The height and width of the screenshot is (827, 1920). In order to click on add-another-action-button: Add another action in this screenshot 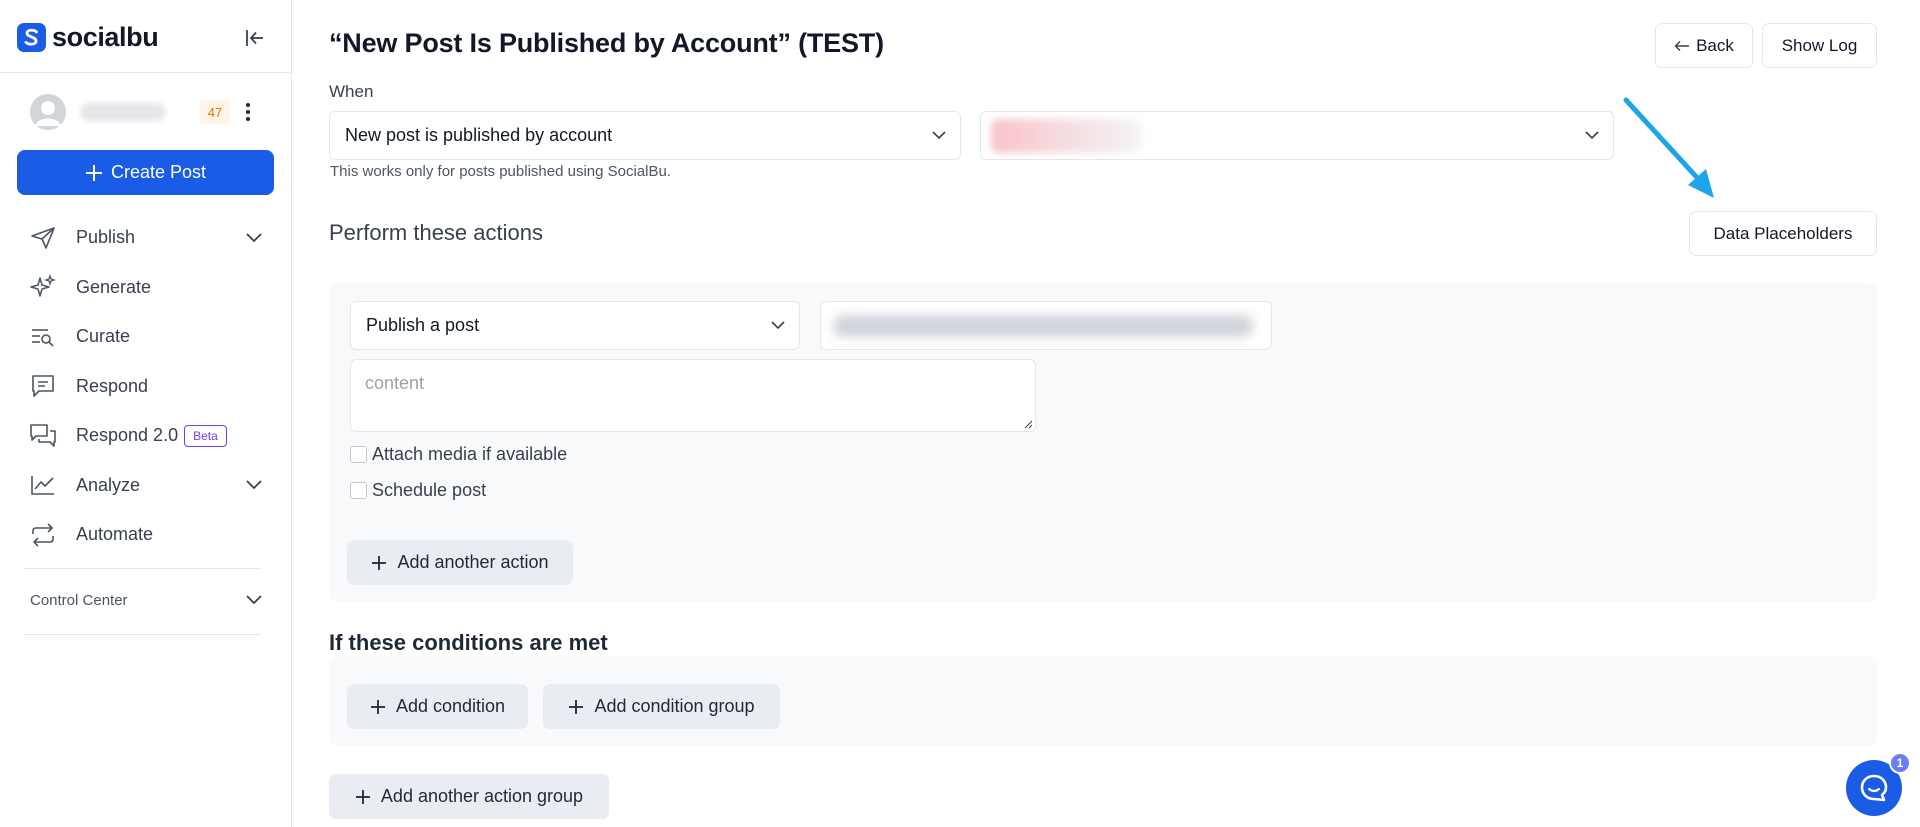, I will do `click(460, 562)`.